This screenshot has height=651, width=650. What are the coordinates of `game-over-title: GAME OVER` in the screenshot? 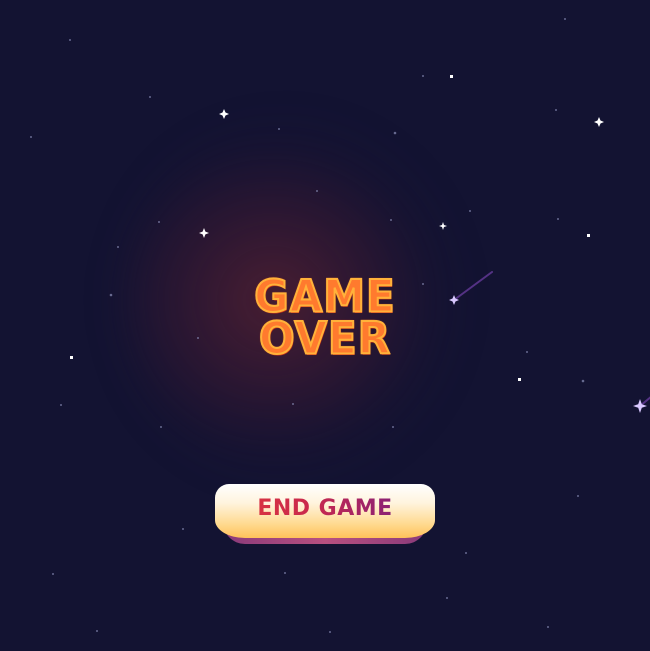 It's located at (325, 319).